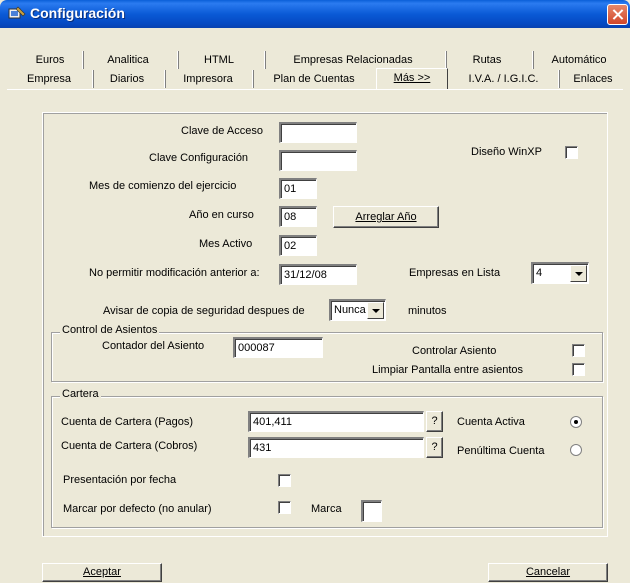 The height and width of the screenshot is (583, 630). What do you see at coordinates (163, 186) in the screenshot?
I see `mes-comienzo-label: Mes de comienzo del ejercicio` at bounding box center [163, 186].